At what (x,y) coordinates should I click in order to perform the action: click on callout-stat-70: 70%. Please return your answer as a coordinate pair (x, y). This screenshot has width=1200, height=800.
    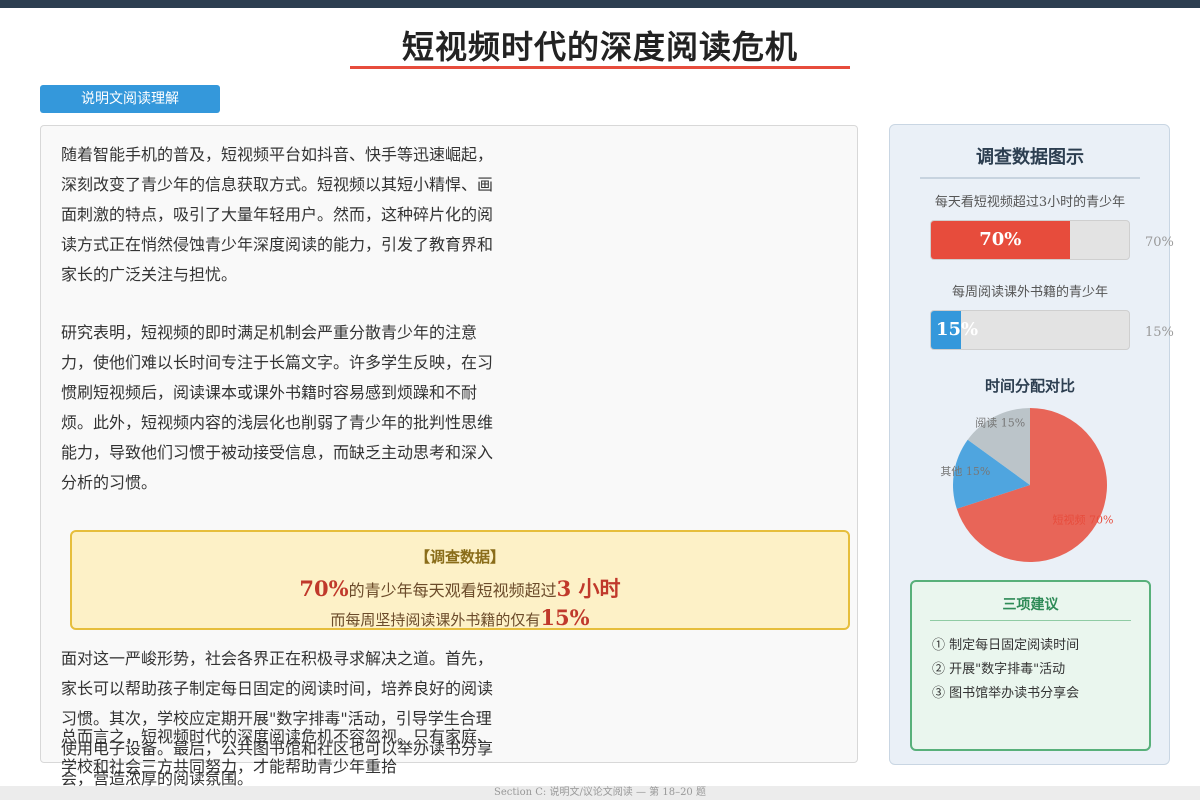
    Looking at the image, I should click on (324, 588).